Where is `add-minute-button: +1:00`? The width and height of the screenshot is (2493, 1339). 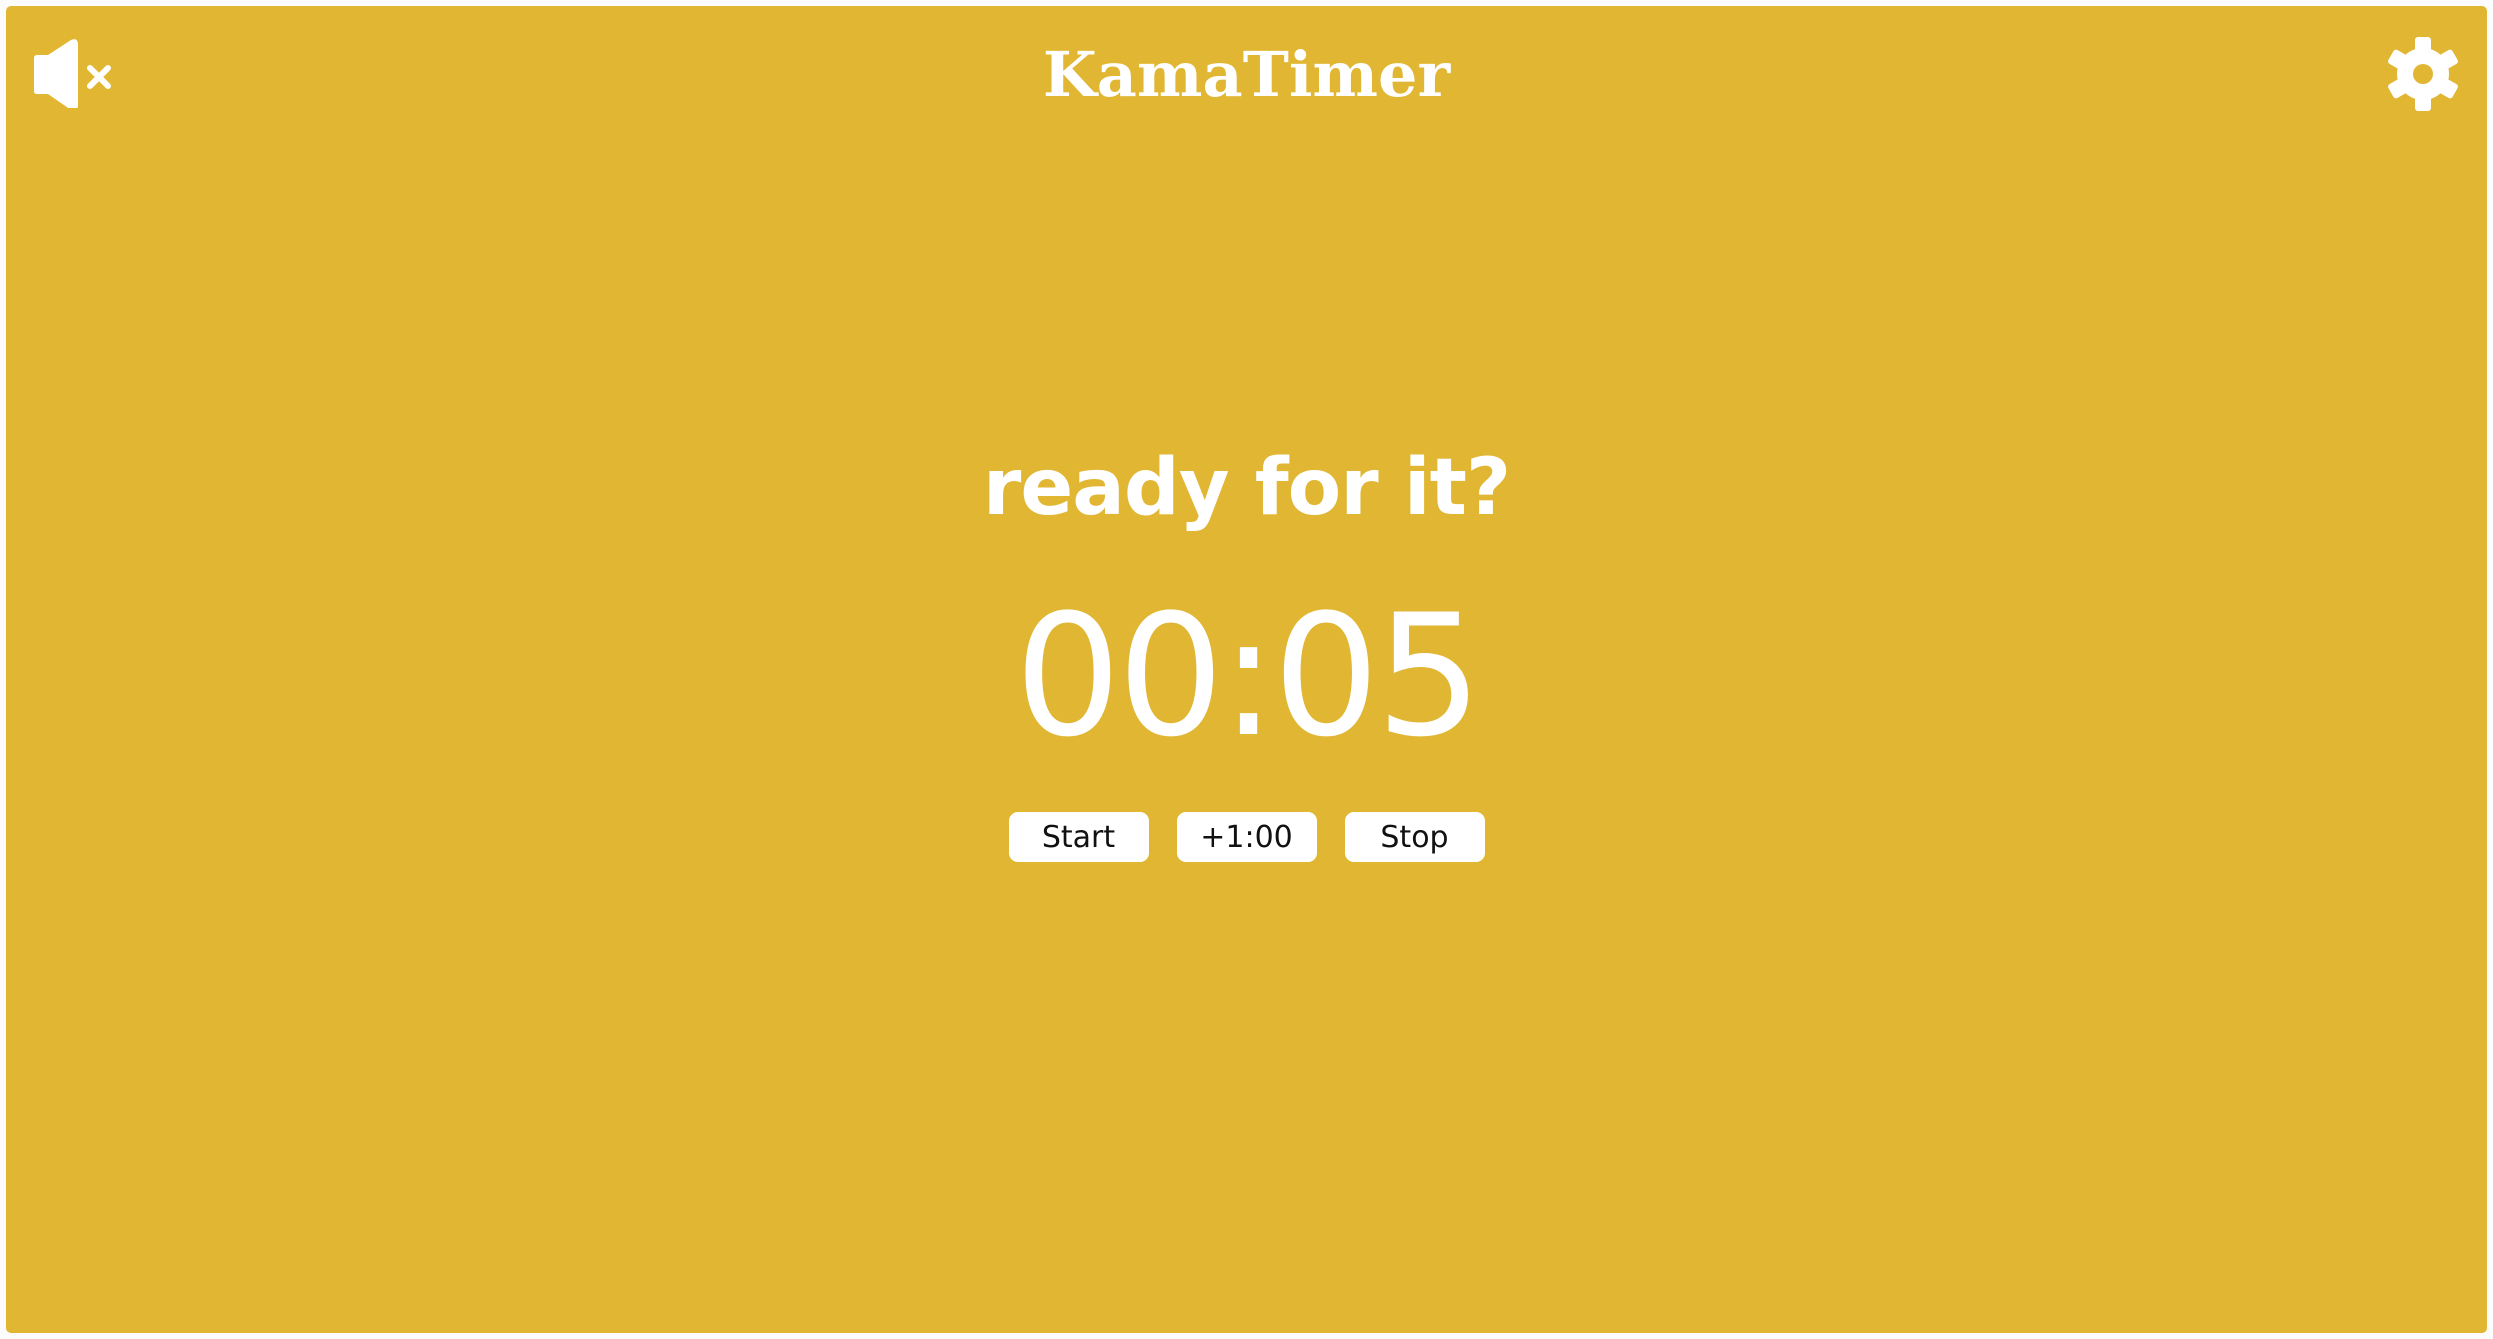
add-minute-button: +1:00 is located at coordinates (1246, 837).